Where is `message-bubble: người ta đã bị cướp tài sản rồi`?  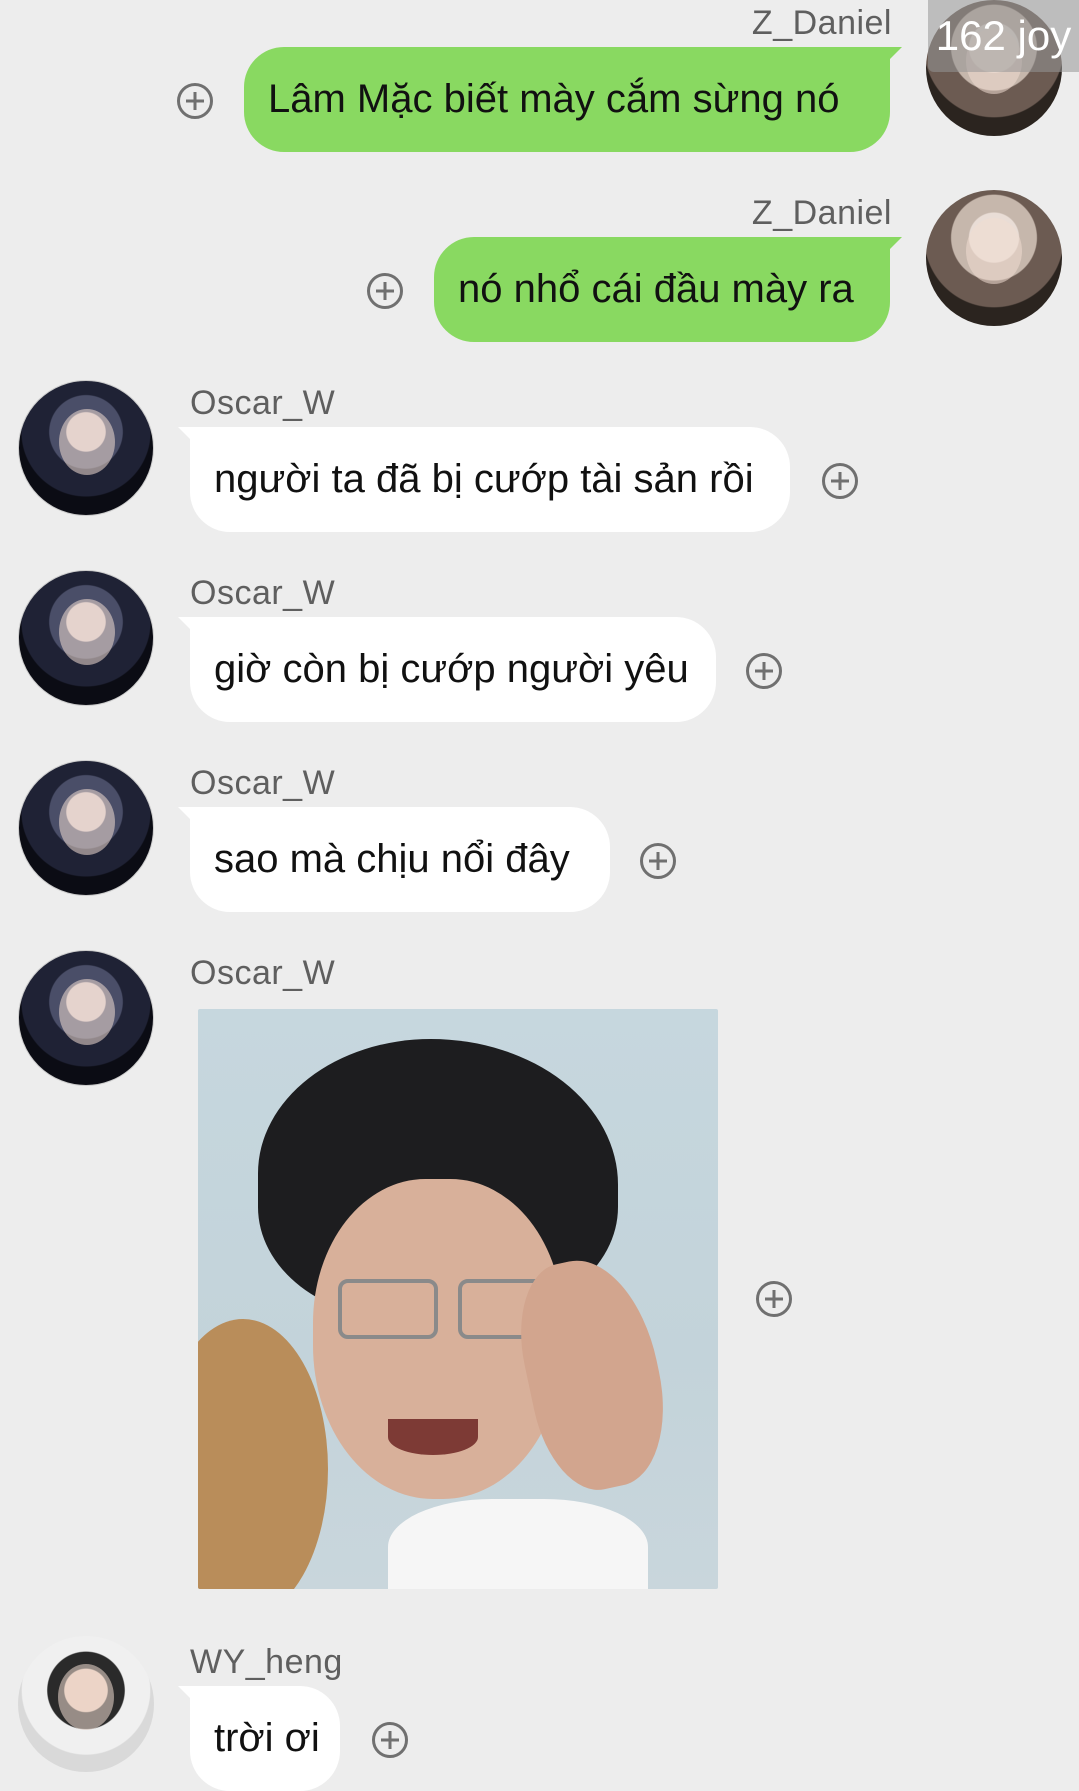
message-bubble: người ta đã bị cướp tài sản rồi is located at coordinates (484, 479).